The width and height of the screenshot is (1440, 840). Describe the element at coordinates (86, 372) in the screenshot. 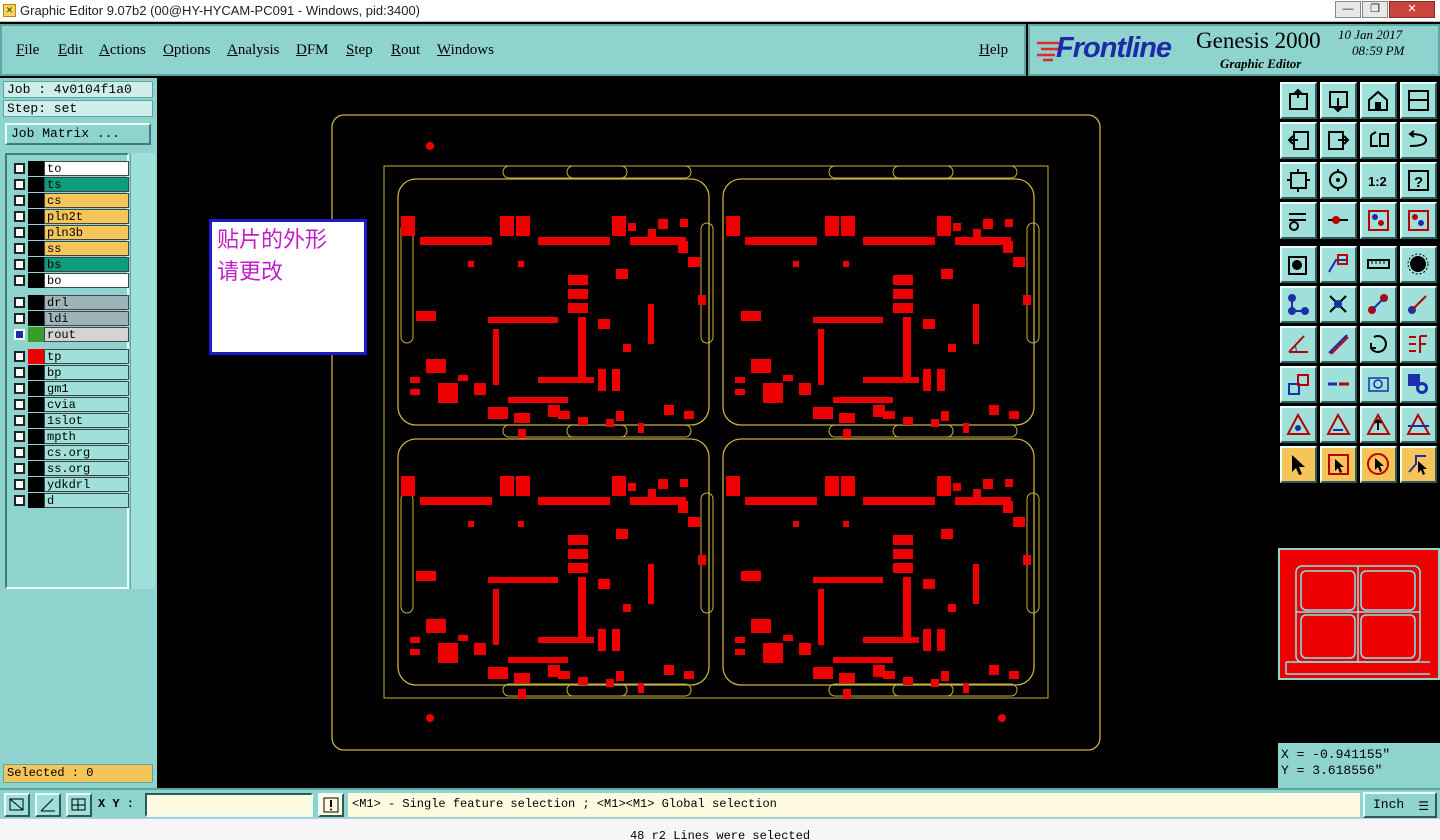

I see `layer-name: bp` at that location.